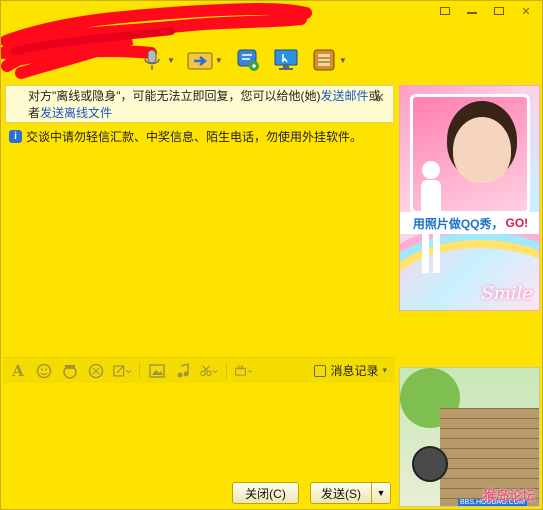 Image resolution: width=543 pixels, height=510 pixels. I want to click on magic-emoji-icon, so click(96, 371).